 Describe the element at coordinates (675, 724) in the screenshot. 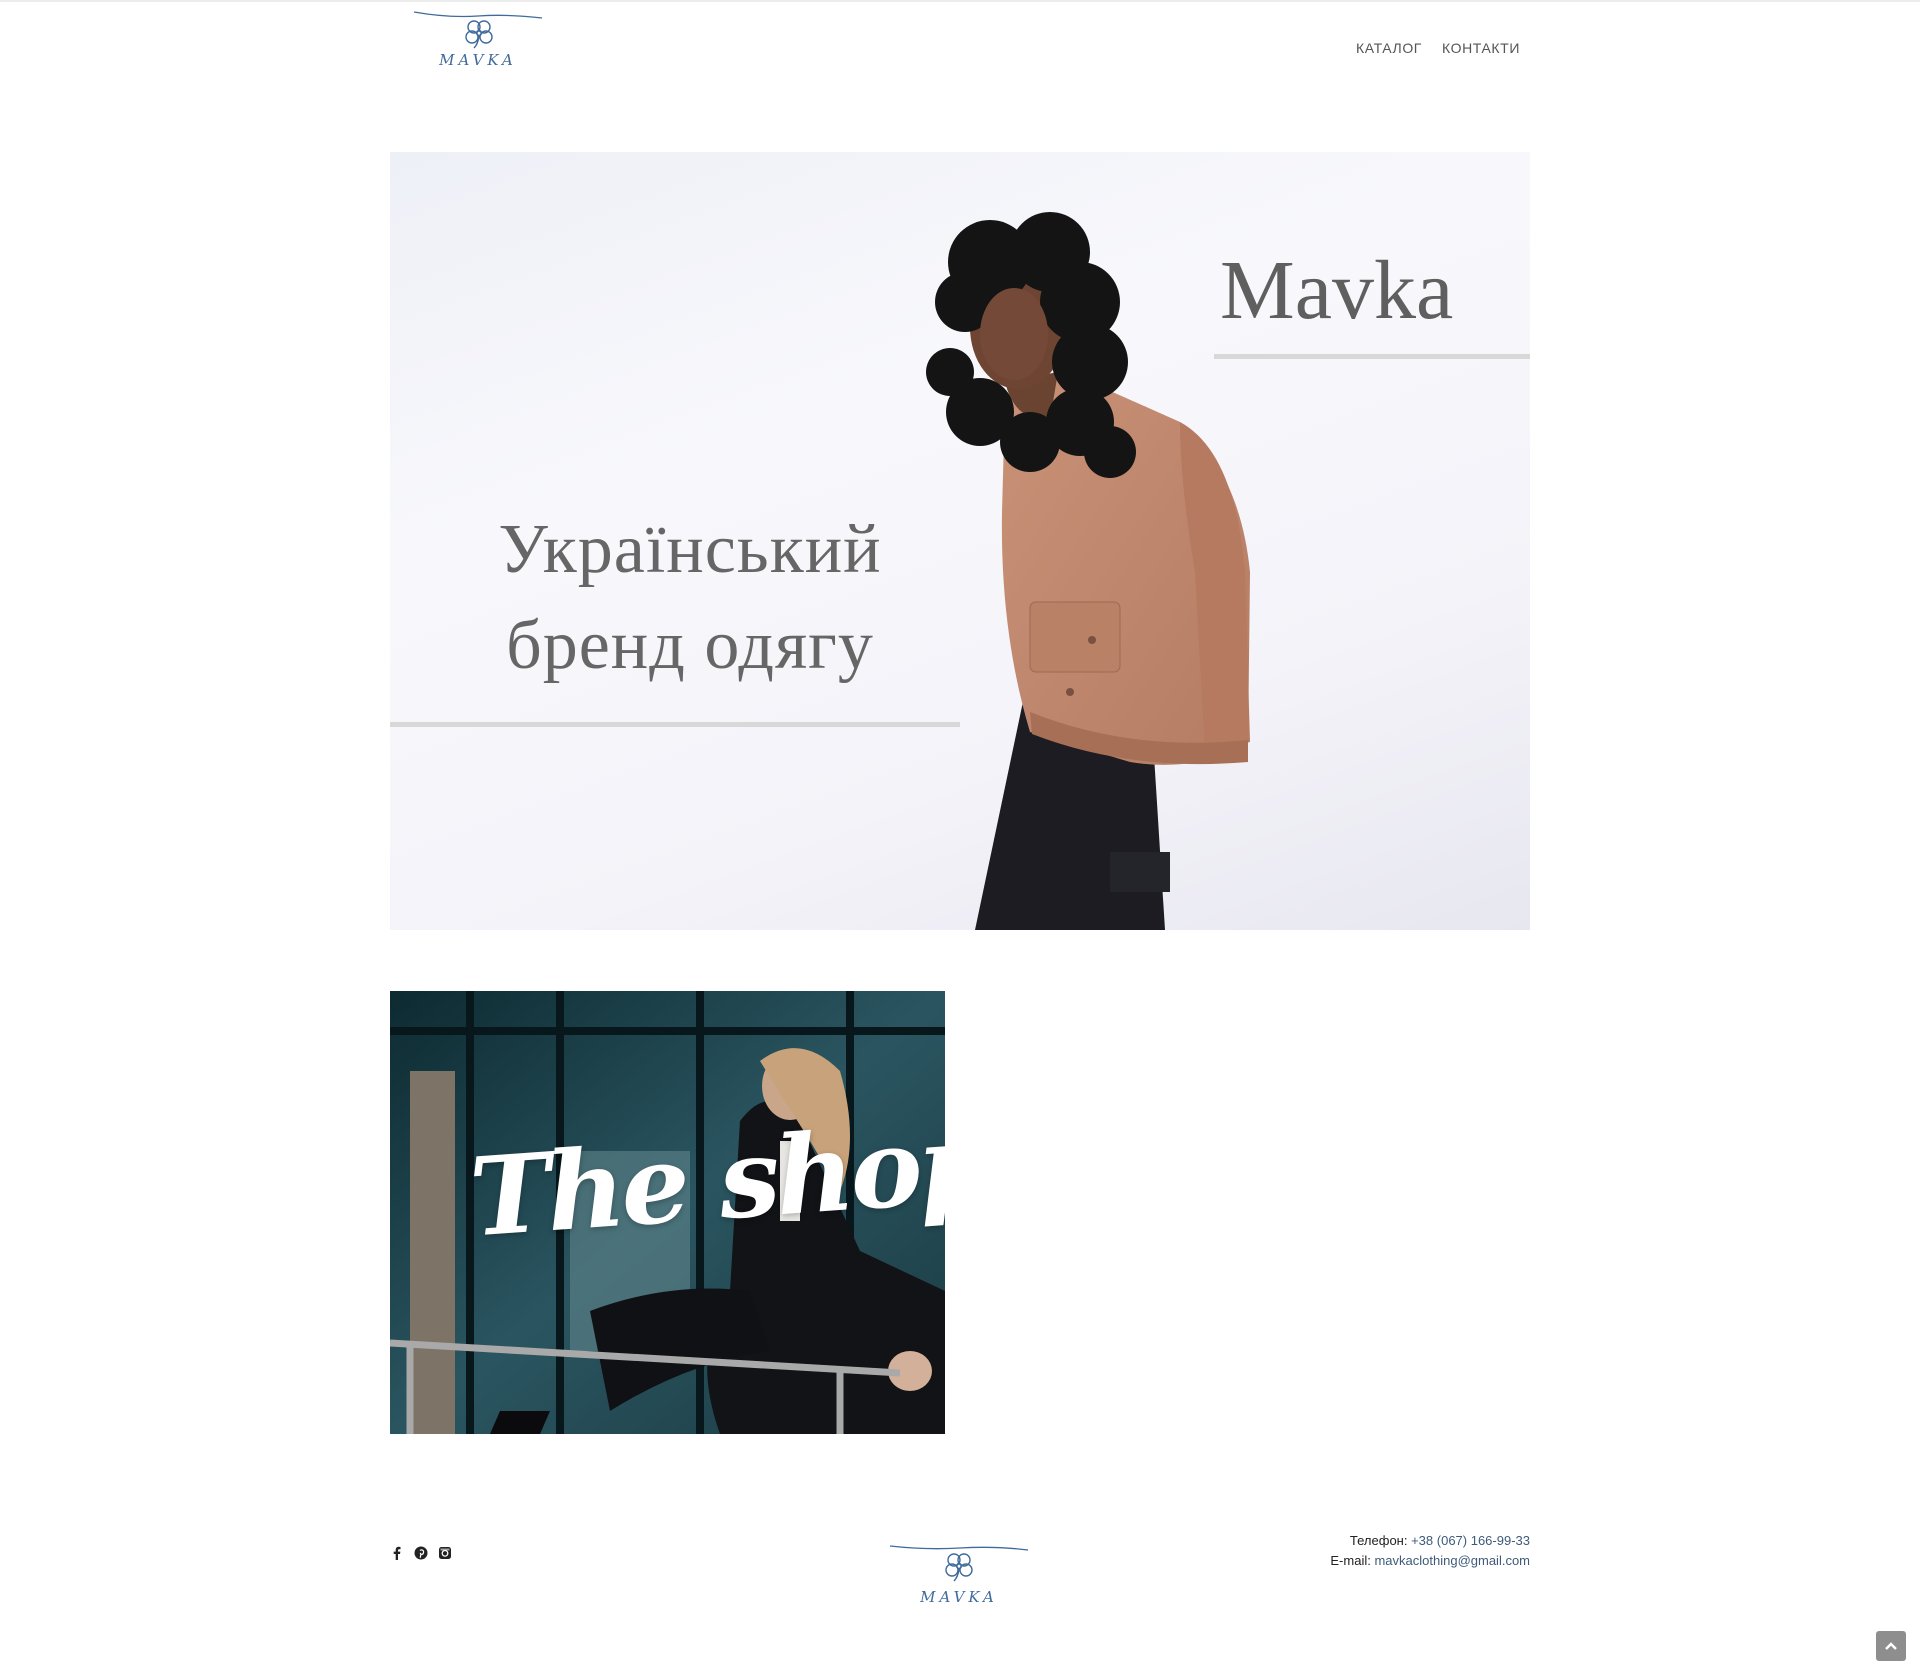

I see `hero-divider-left` at that location.